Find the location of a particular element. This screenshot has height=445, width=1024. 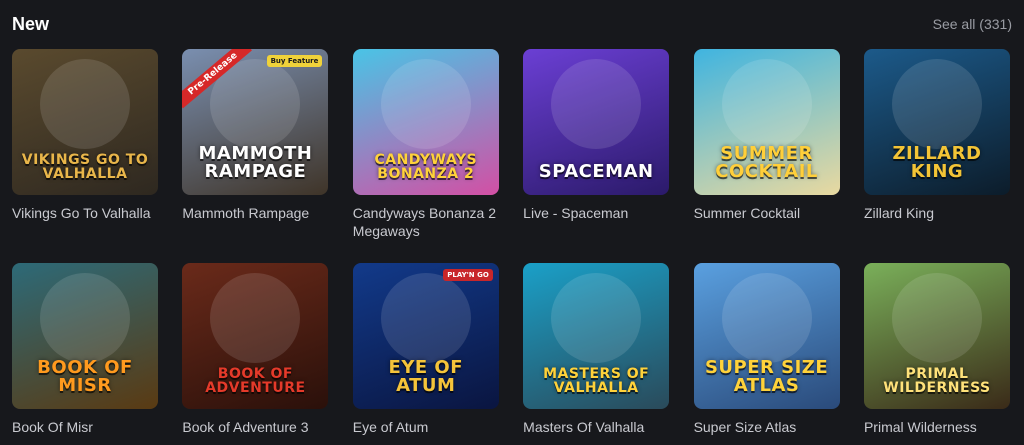

game-card: SUMMER COCKTAIL Summer Cocktail is located at coordinates (766, 156).